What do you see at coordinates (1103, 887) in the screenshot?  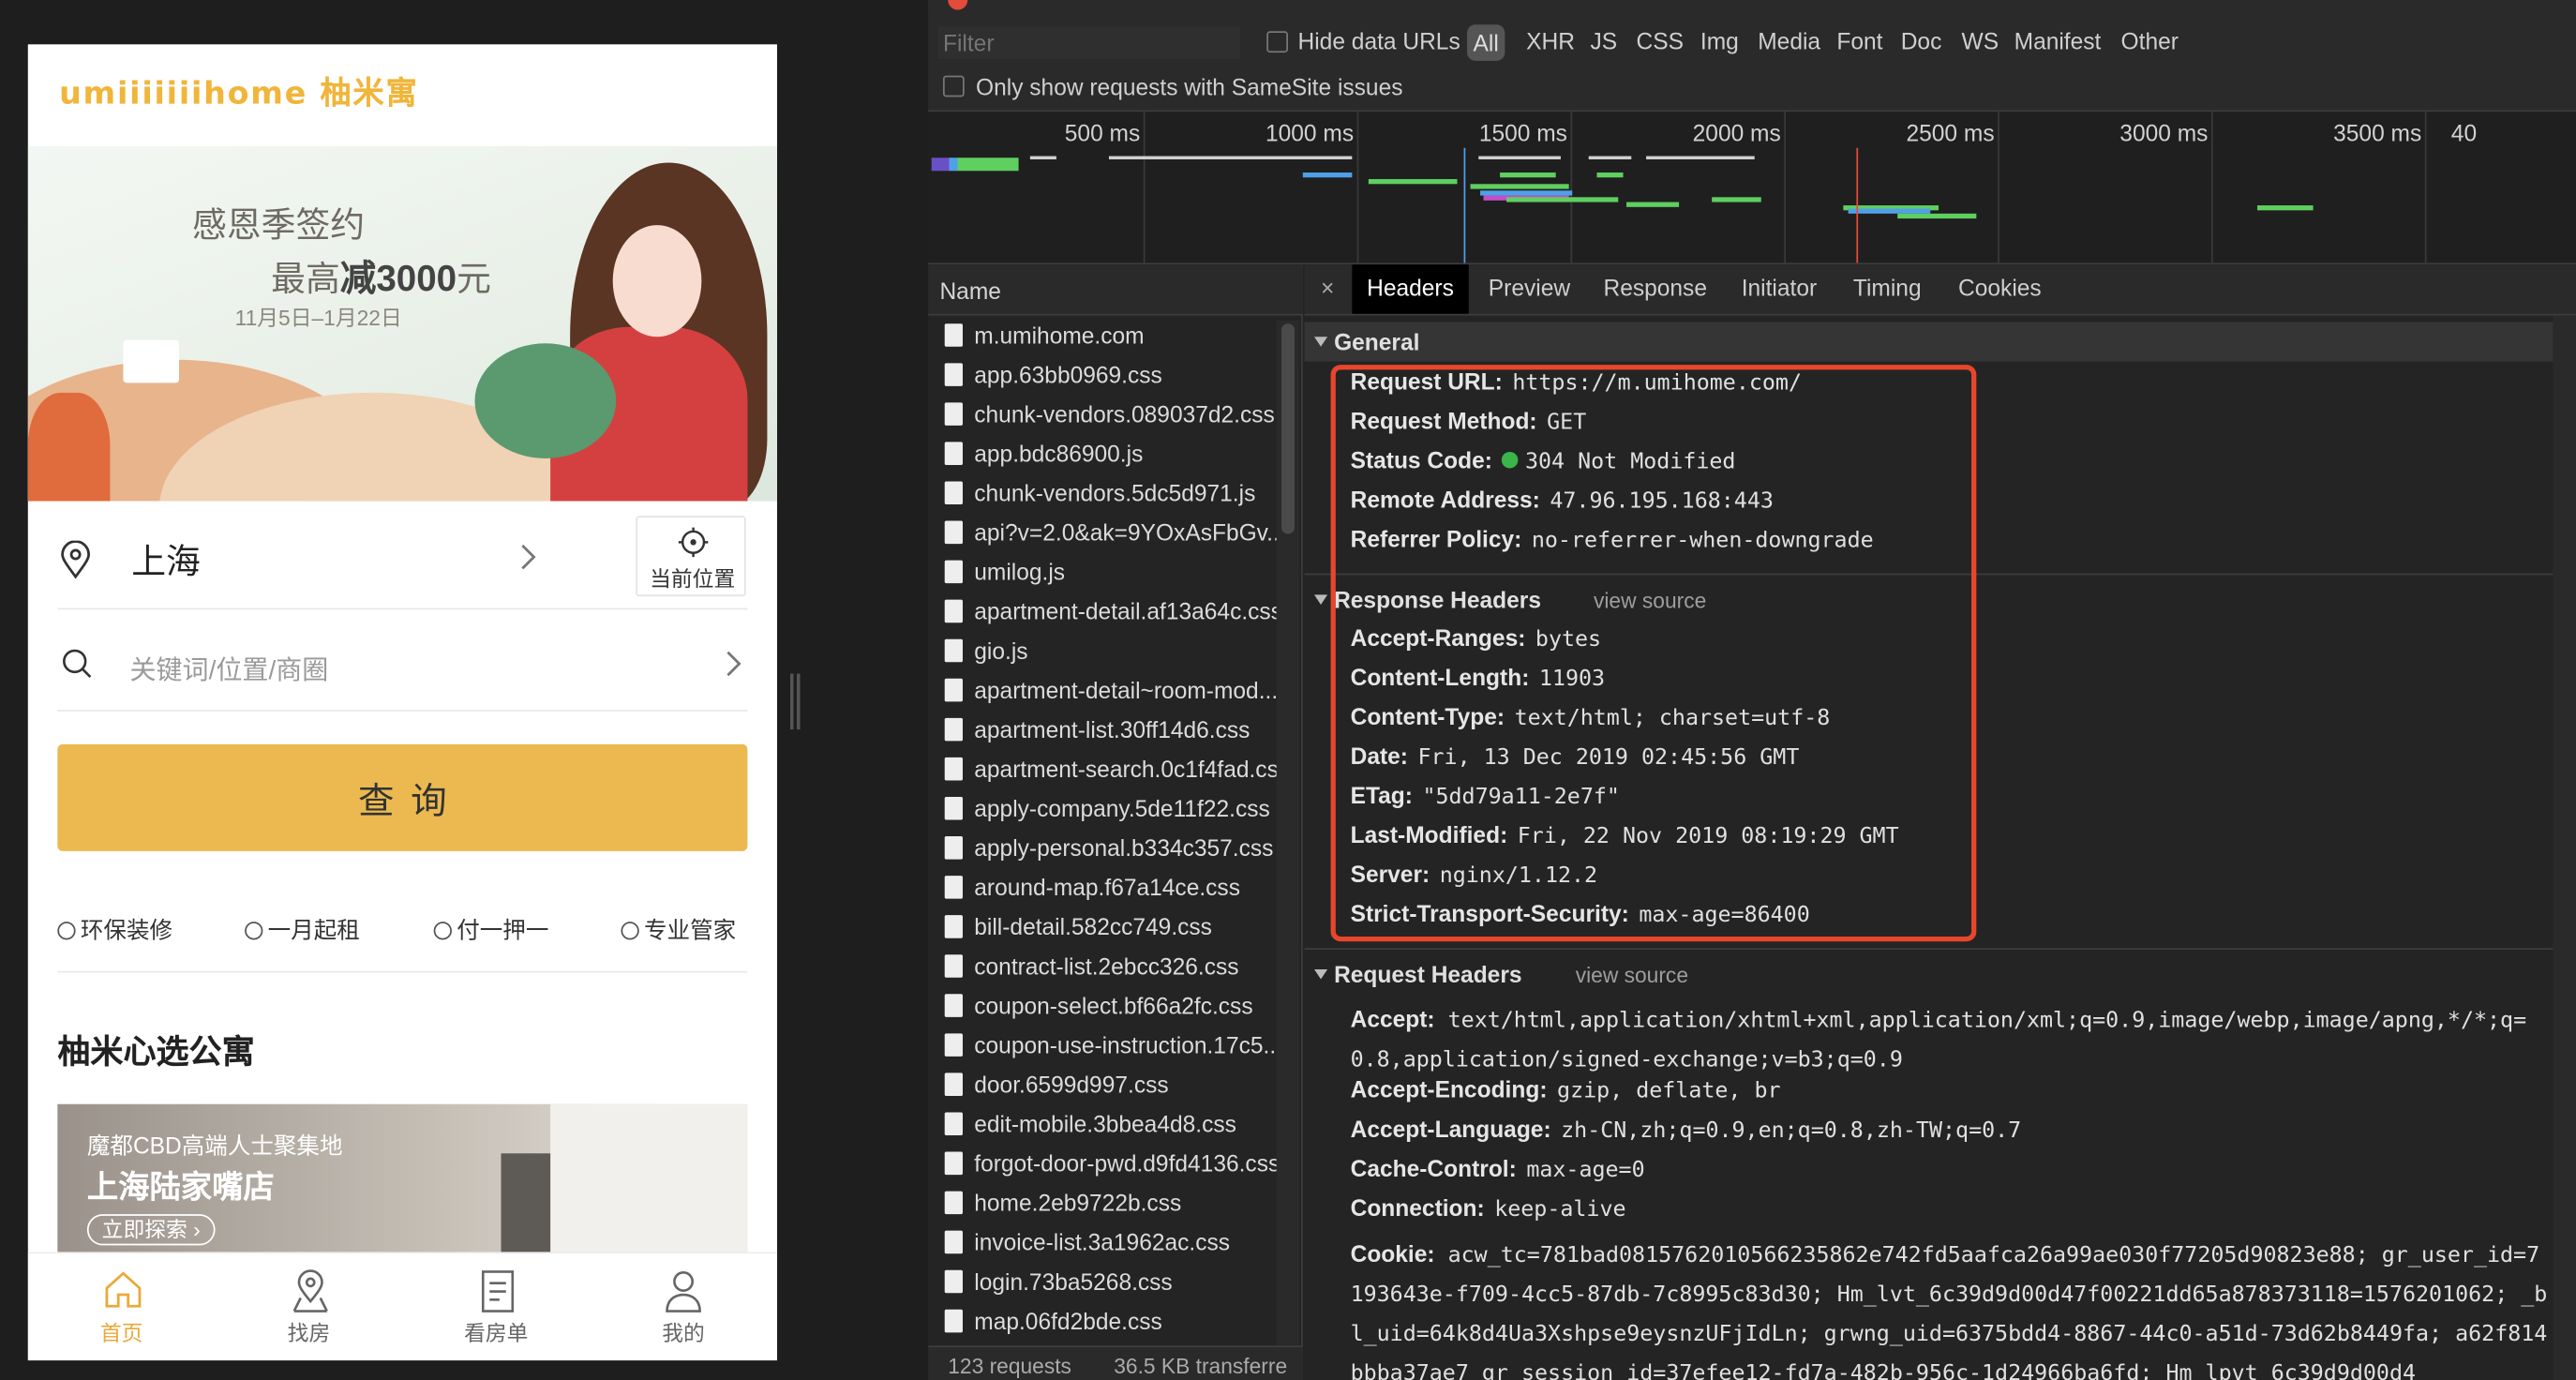 I see `request-row: around-map.f67a14ce.css` at bounding box center [1103, 887].